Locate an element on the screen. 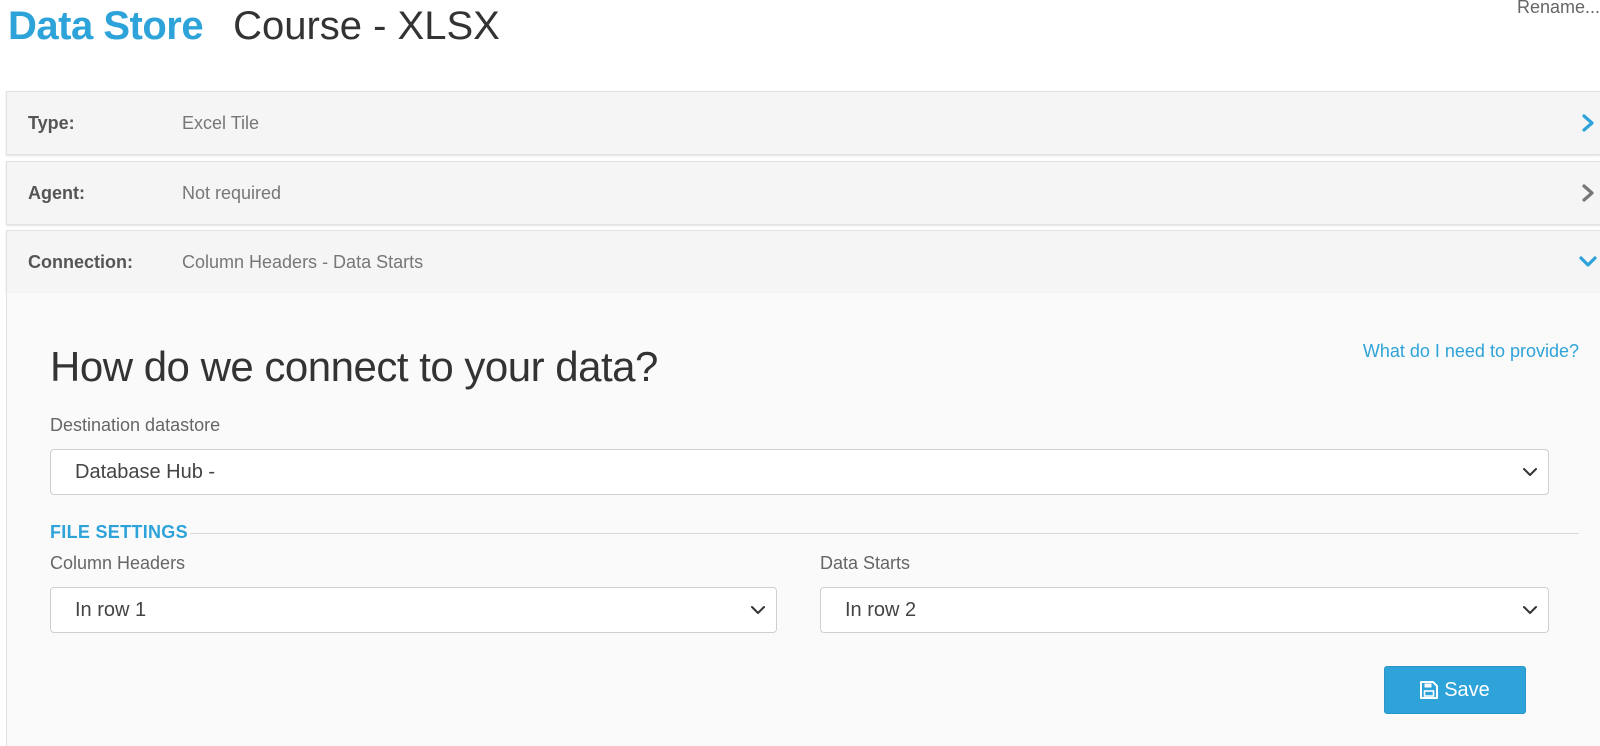 The width and height of the screenshot is (1600, 746). page-header: Data Store Course - XLSX is located at coordinates (254, 30).